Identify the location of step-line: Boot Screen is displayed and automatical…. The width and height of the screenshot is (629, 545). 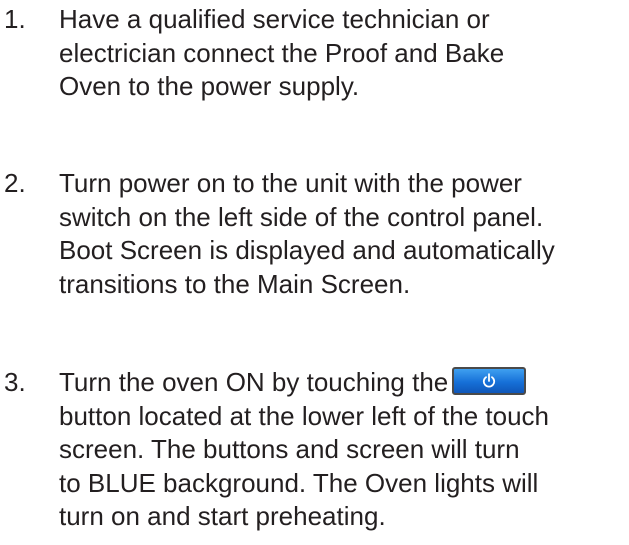
(307, 250).